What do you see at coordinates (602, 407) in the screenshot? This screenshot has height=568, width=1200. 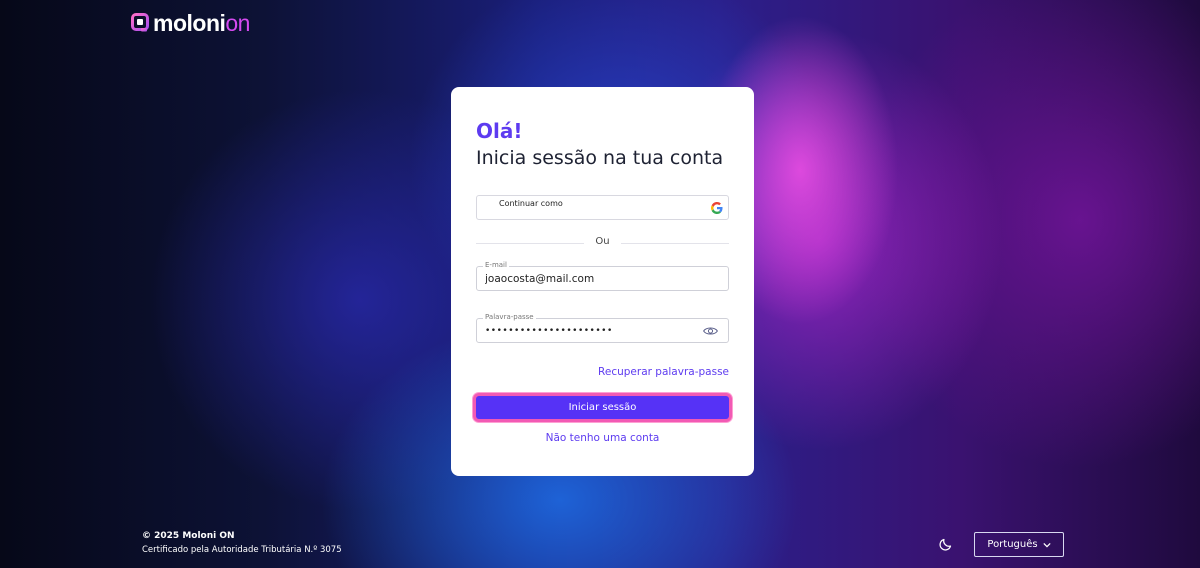 I see `login-button: Iniciar sessão` at bounding box center [602, 407].